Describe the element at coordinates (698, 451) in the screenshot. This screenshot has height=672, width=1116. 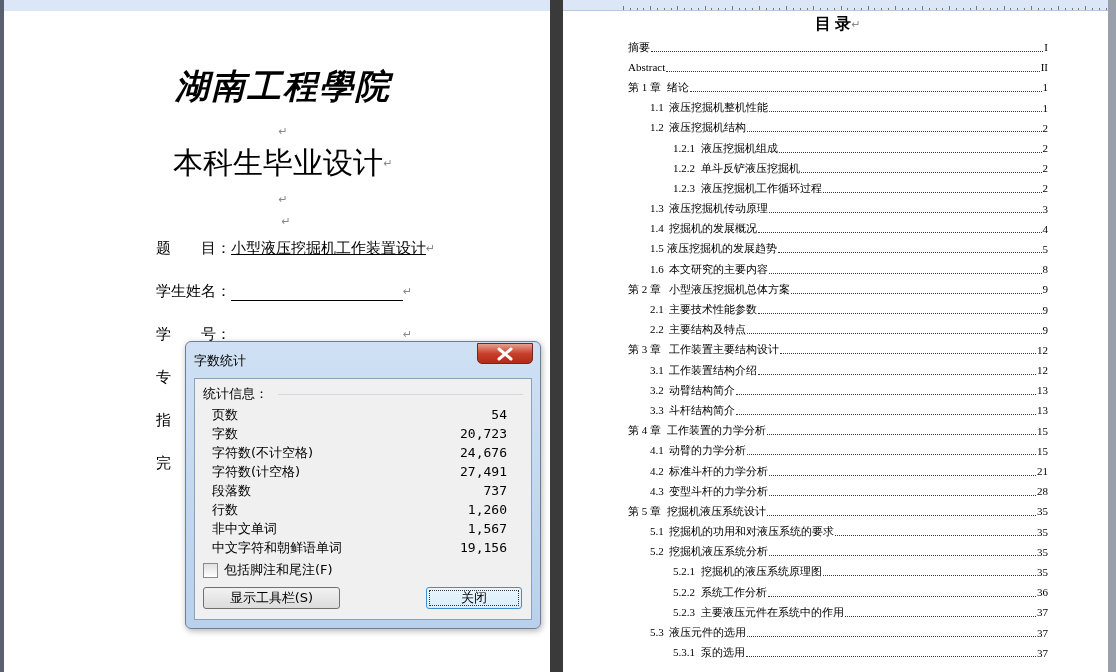
I see `toc-entry: 4.1 动臂的力学分析` at that location.